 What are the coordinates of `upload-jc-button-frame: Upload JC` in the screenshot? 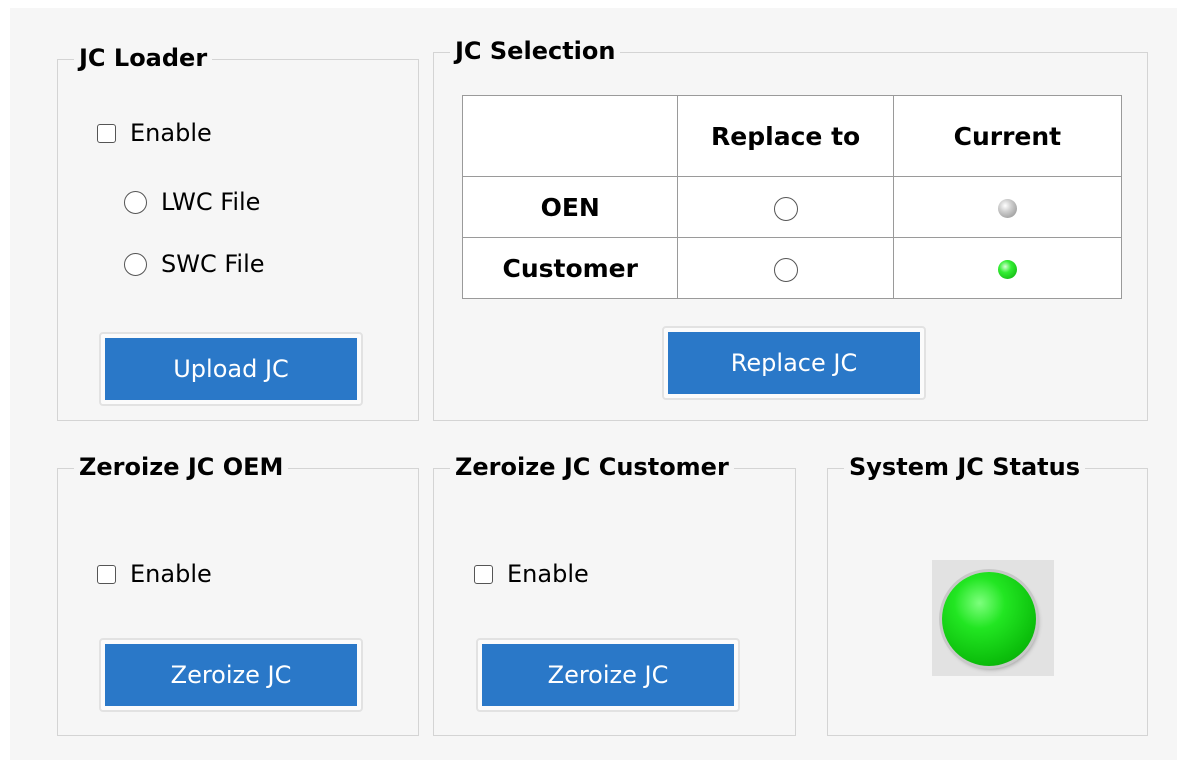 It's located at (231, 369).